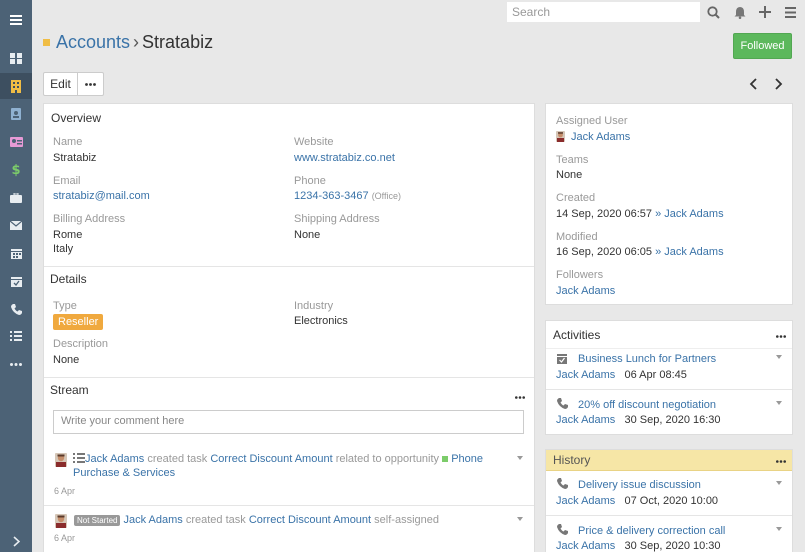  What do you see at coordinates (16, 114) in the screenshot?
I see `contact-card-icon` at bounding box center [16, 114].